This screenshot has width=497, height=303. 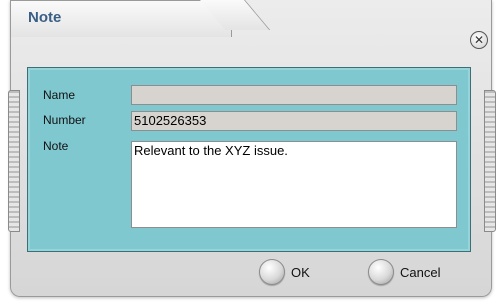 I want to click on ok-button: OK, so click(x=284, y=272).